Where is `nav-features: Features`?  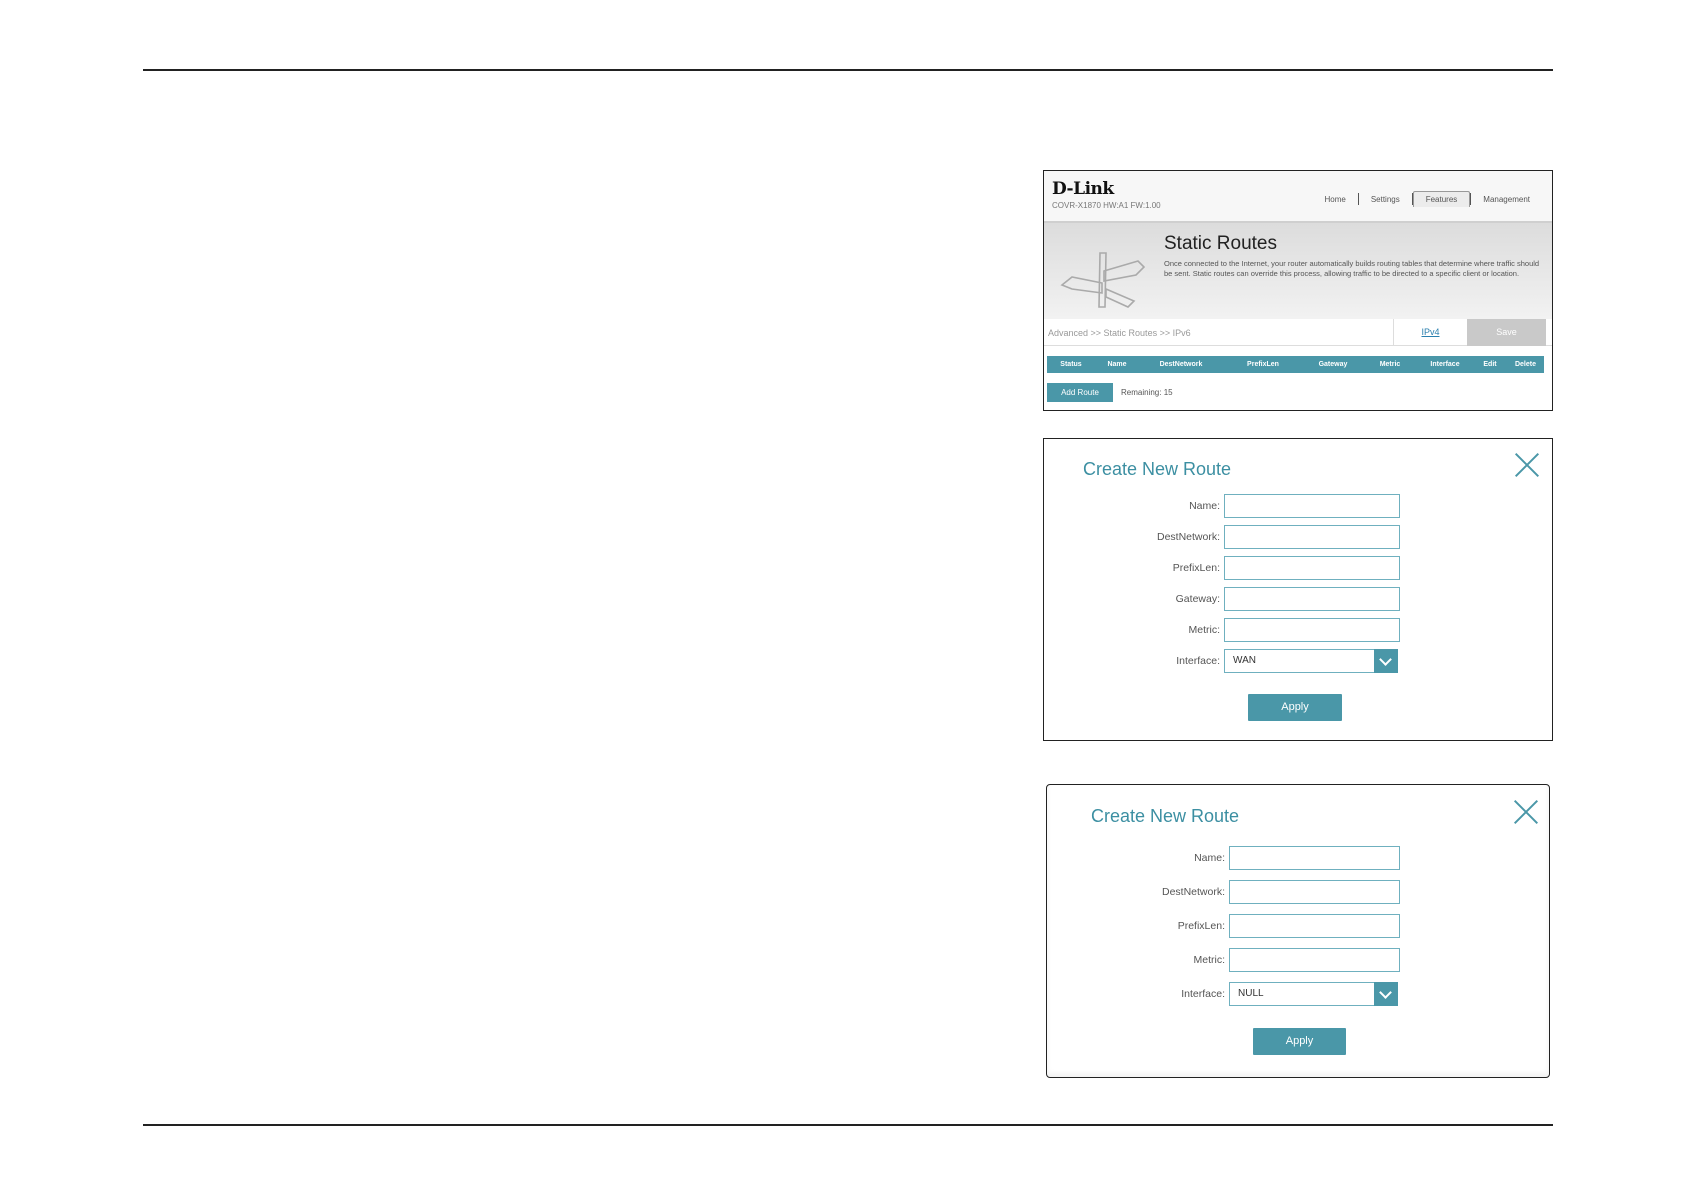 nav-features: Features is located at coordinates (1441, 199).